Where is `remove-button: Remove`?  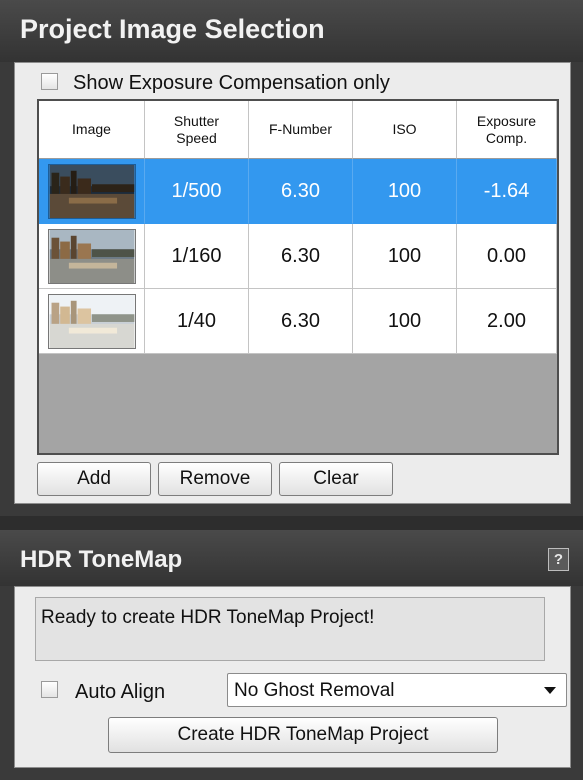 remove-button: Remove is located at coordinates (215, 479).